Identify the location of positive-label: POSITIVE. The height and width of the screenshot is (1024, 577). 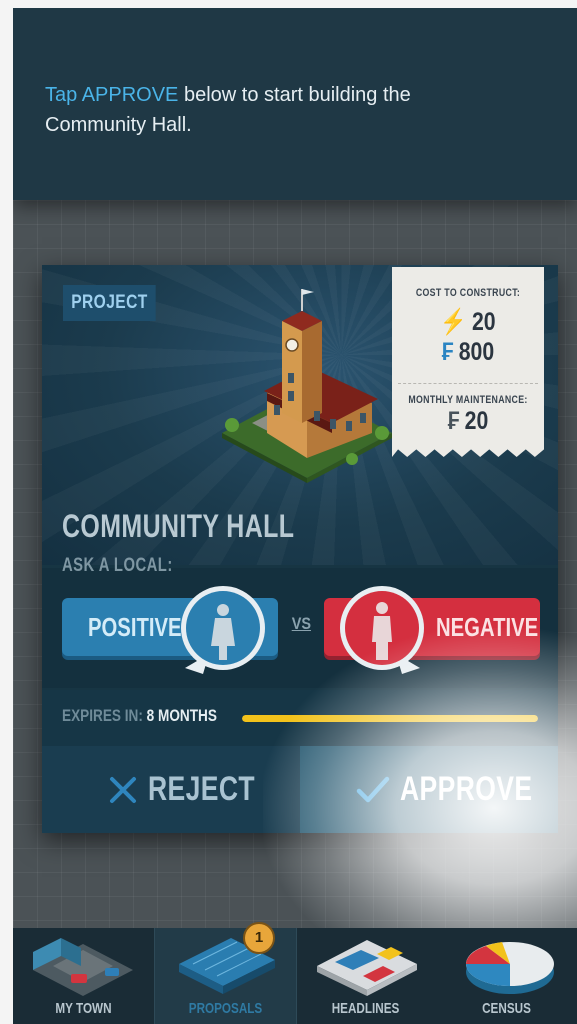
(135, 627).